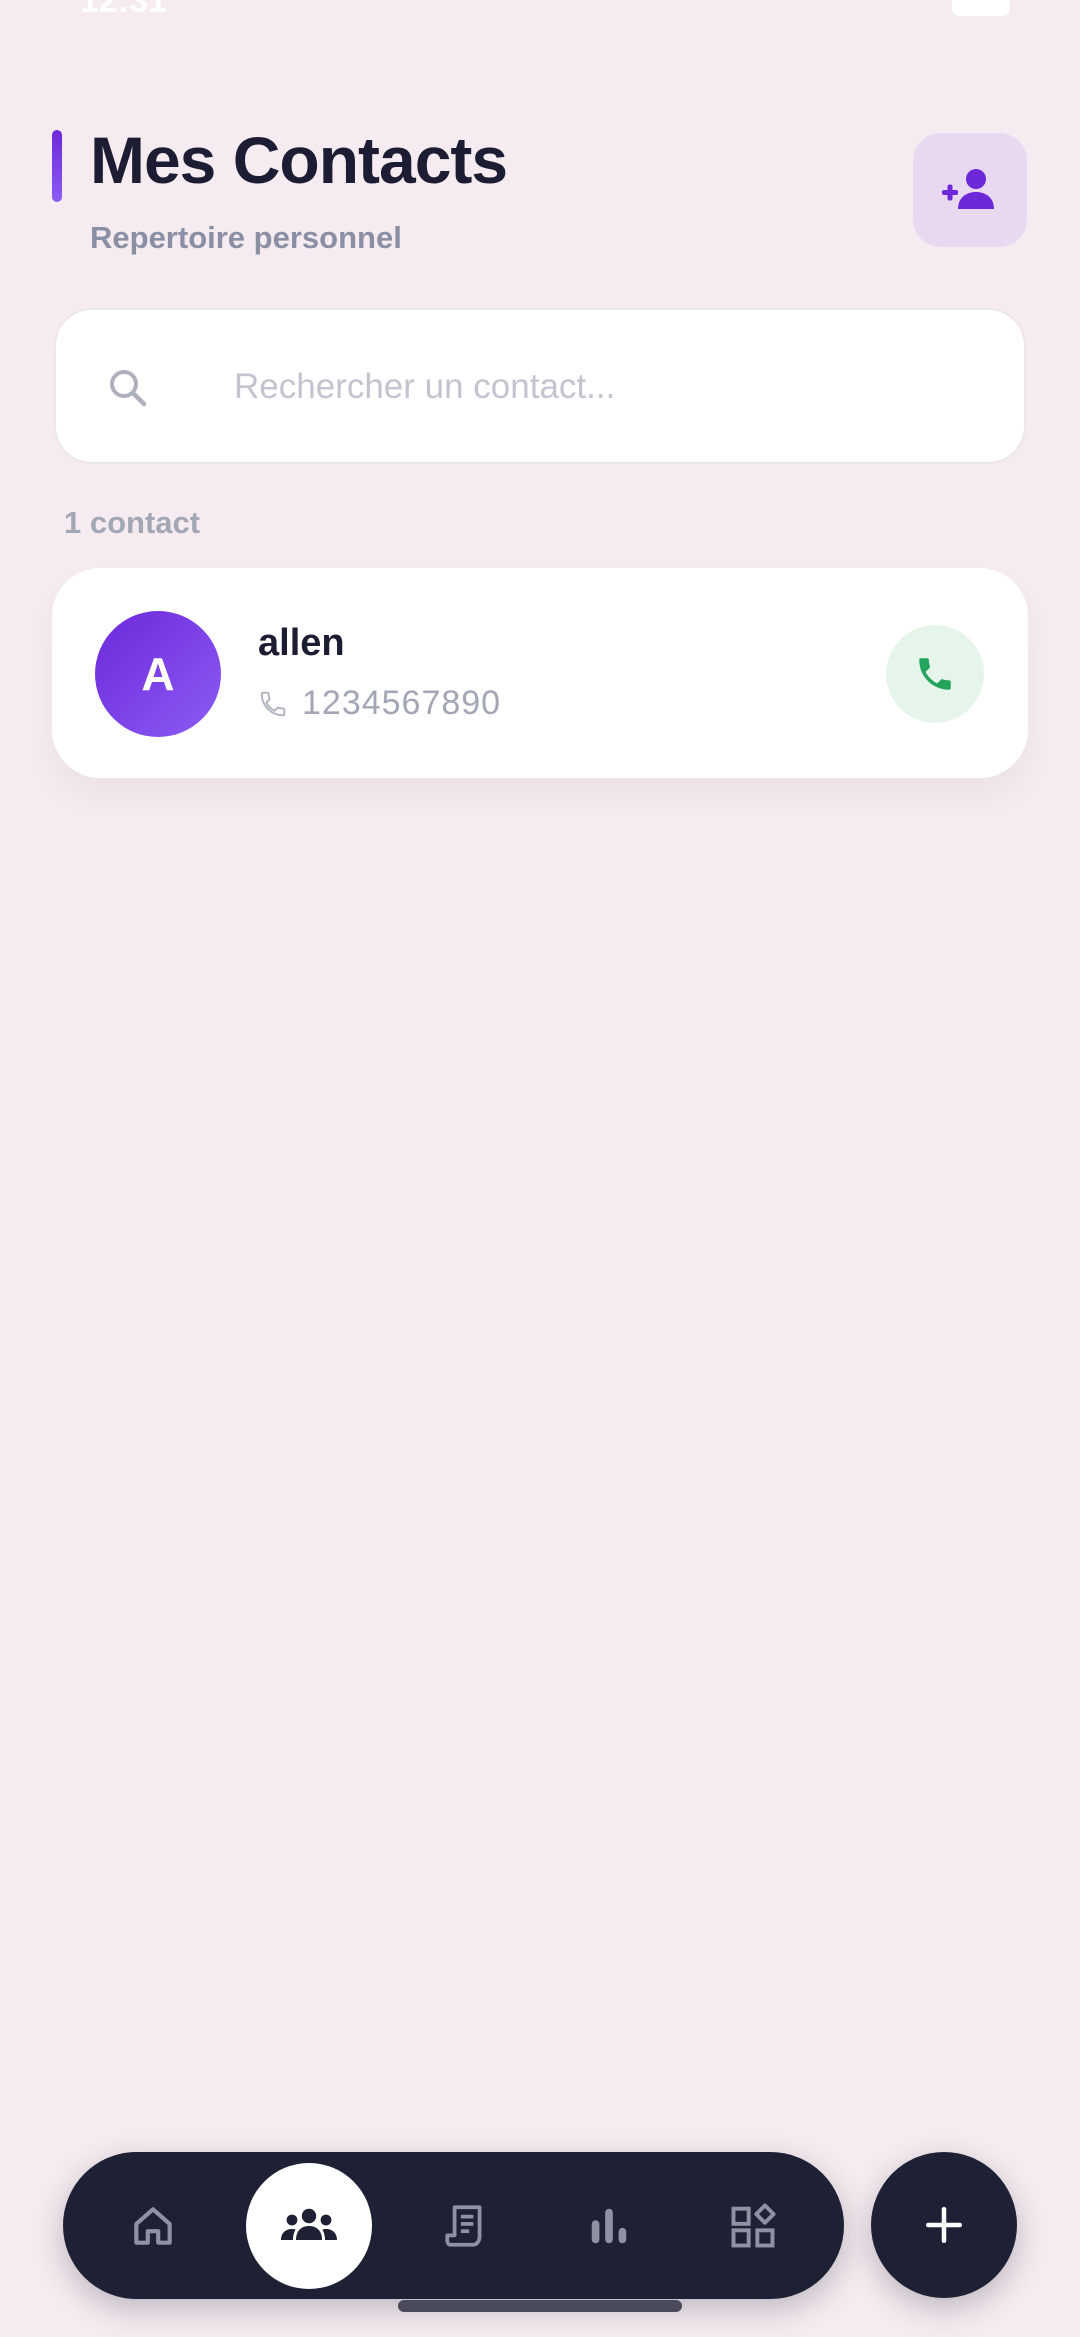  What do you see at coordinates (158, 674) in the screenshot?
I see `avatar: A` at bounding box center [158, 674].